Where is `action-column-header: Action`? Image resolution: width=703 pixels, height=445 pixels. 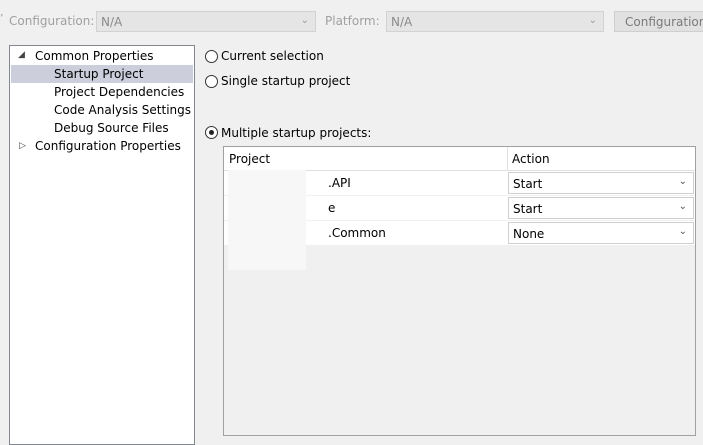
action-column-header: Action is located at coordinates (531, 159).